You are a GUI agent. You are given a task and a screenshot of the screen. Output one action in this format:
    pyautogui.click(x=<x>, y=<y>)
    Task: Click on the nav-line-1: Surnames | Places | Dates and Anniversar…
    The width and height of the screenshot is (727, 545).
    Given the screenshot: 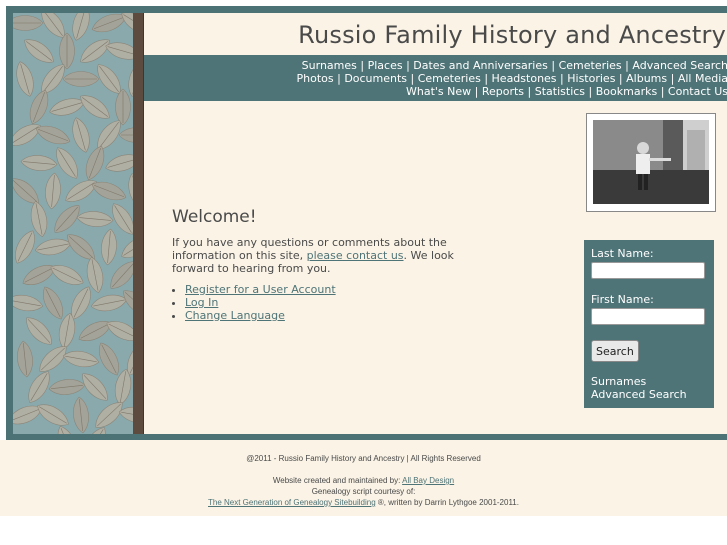 What is the action you would take?
    pyautogui.click(x=514, y=65)
    